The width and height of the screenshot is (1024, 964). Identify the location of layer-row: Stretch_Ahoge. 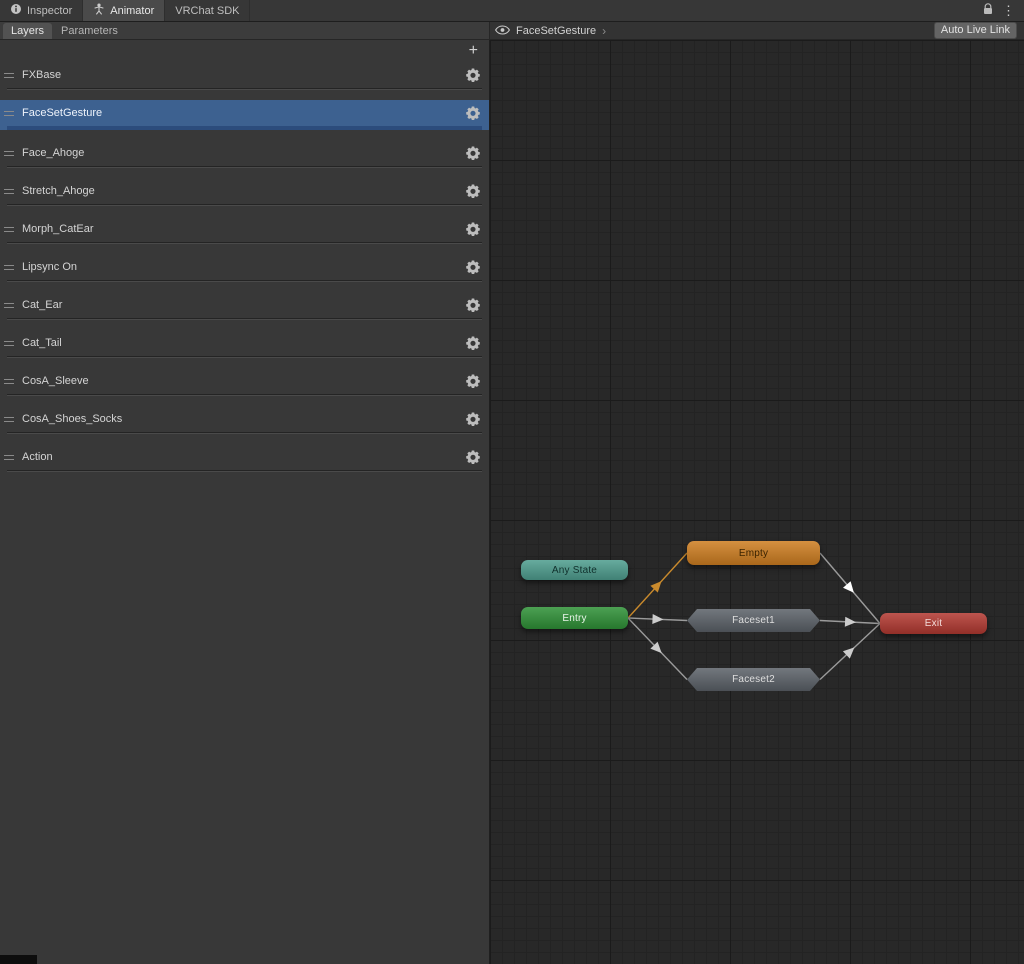
(244, 191).